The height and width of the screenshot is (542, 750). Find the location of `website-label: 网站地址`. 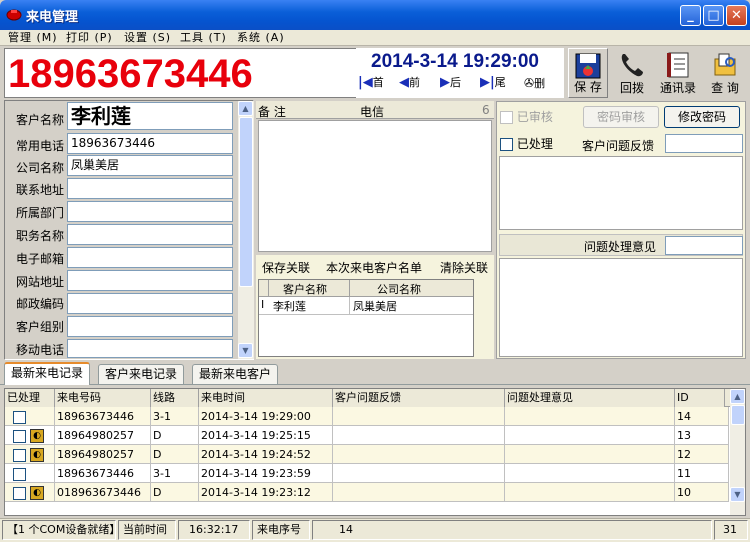

website-label: 网站地址 is located at coordinates (39, 282).